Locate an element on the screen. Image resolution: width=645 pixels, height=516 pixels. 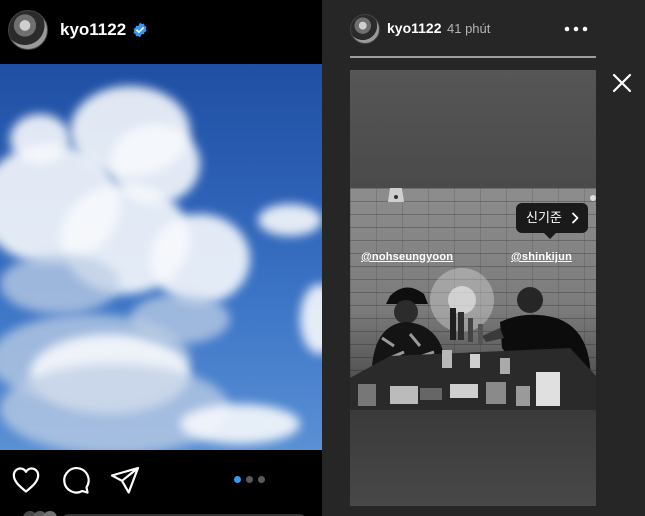
close-icon is located at coordinates (622, 83).